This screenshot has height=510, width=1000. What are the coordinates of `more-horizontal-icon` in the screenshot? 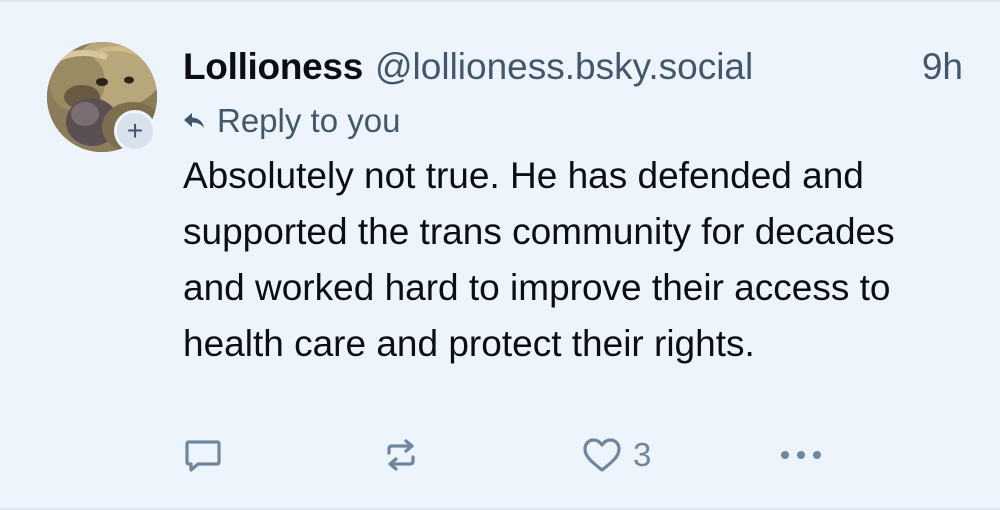 It's located at (801, 455).